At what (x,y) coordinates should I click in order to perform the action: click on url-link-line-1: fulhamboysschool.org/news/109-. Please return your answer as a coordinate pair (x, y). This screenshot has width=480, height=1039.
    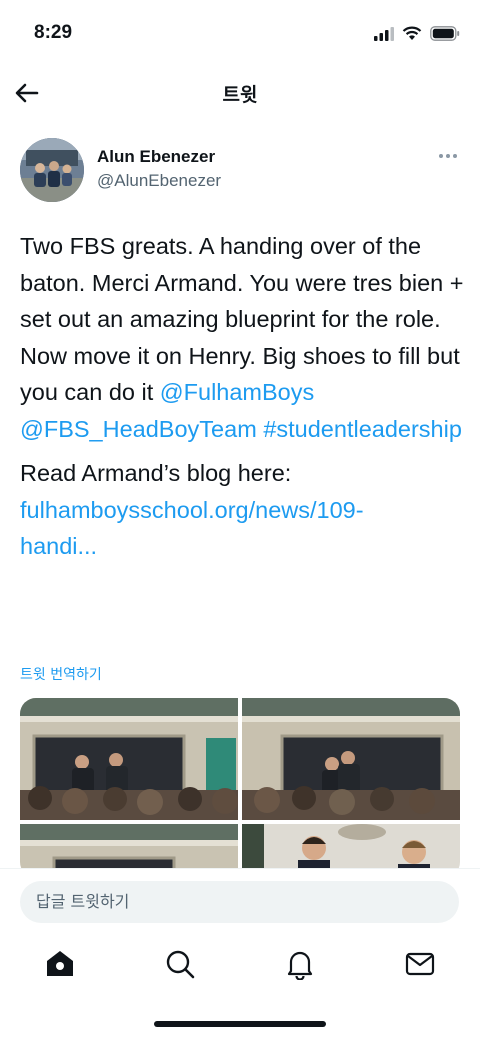
    Looking at the image, I should click on (192, 510).